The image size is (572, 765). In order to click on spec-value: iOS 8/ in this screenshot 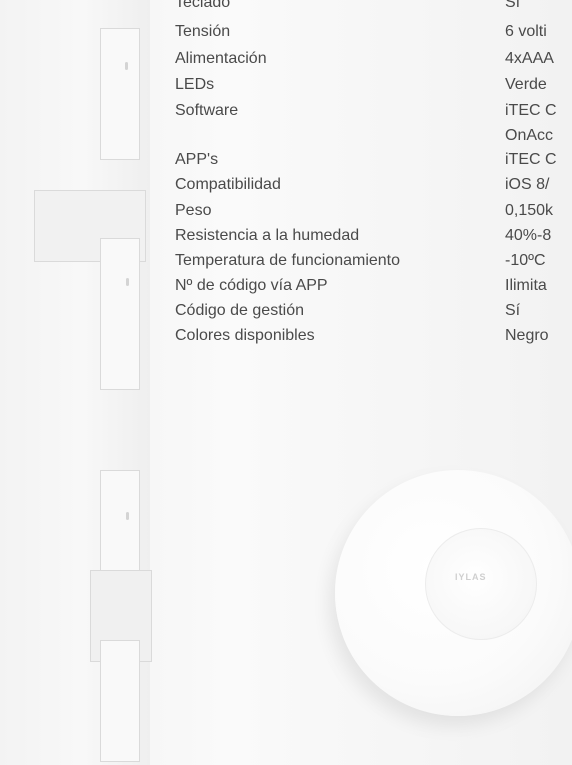, I will do `click(527, 184)`.